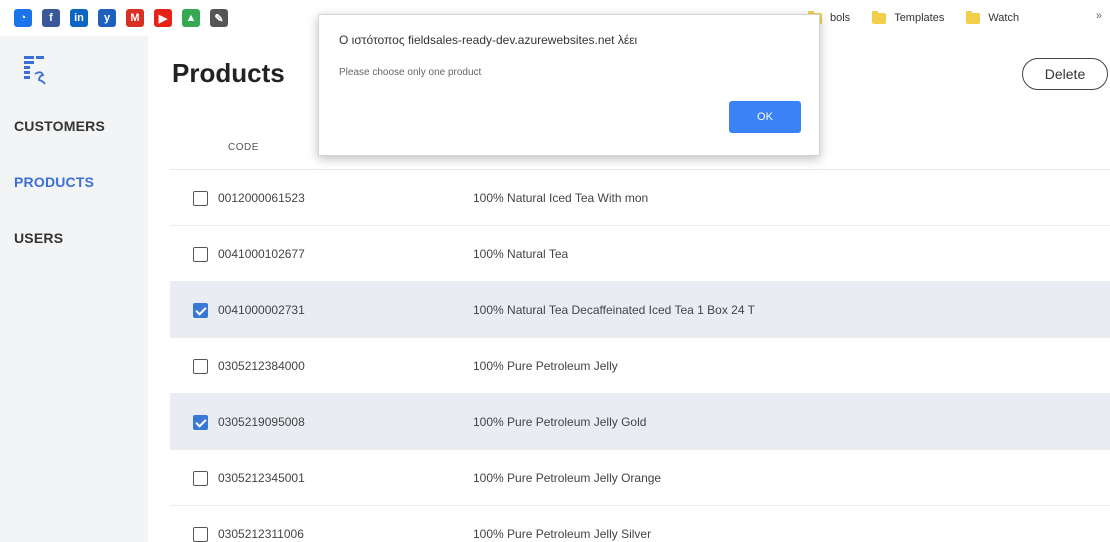 The width and height of the screenshot is (1110, 542). I want to click on cell-code: 0012000061523, so click(261, 198).